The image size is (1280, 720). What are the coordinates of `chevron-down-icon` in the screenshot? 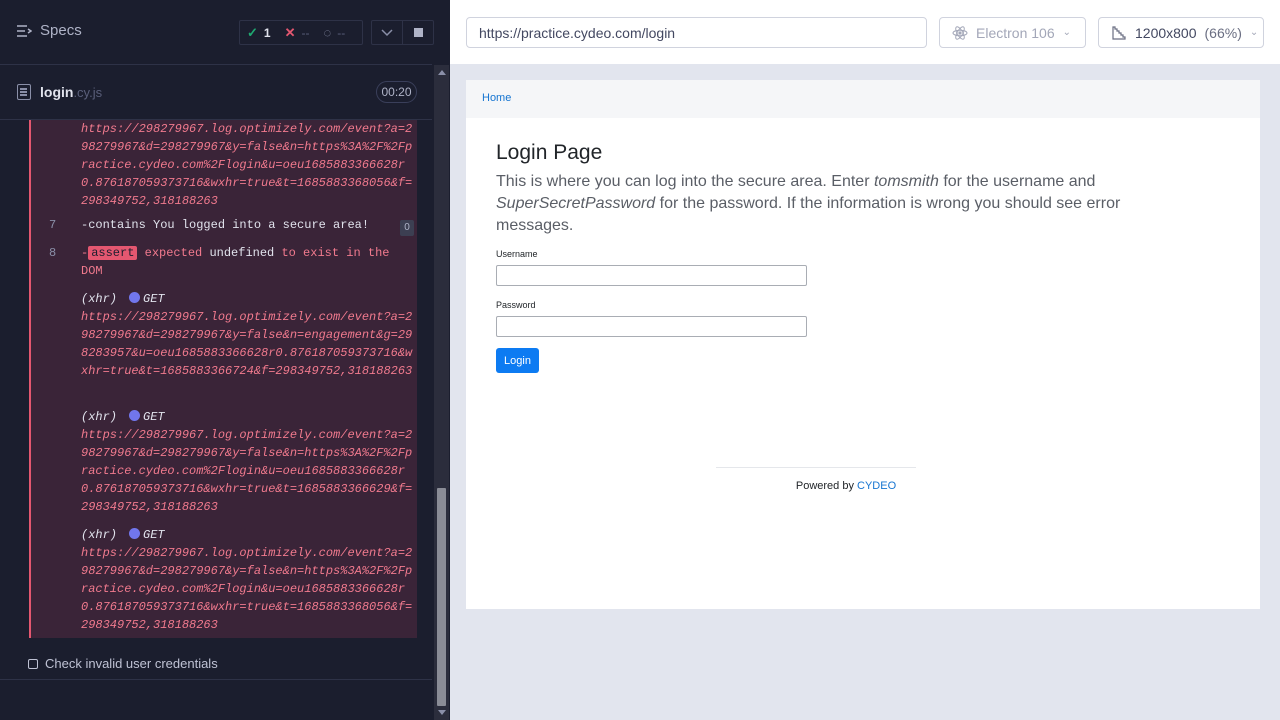 It's located at (387, 32).